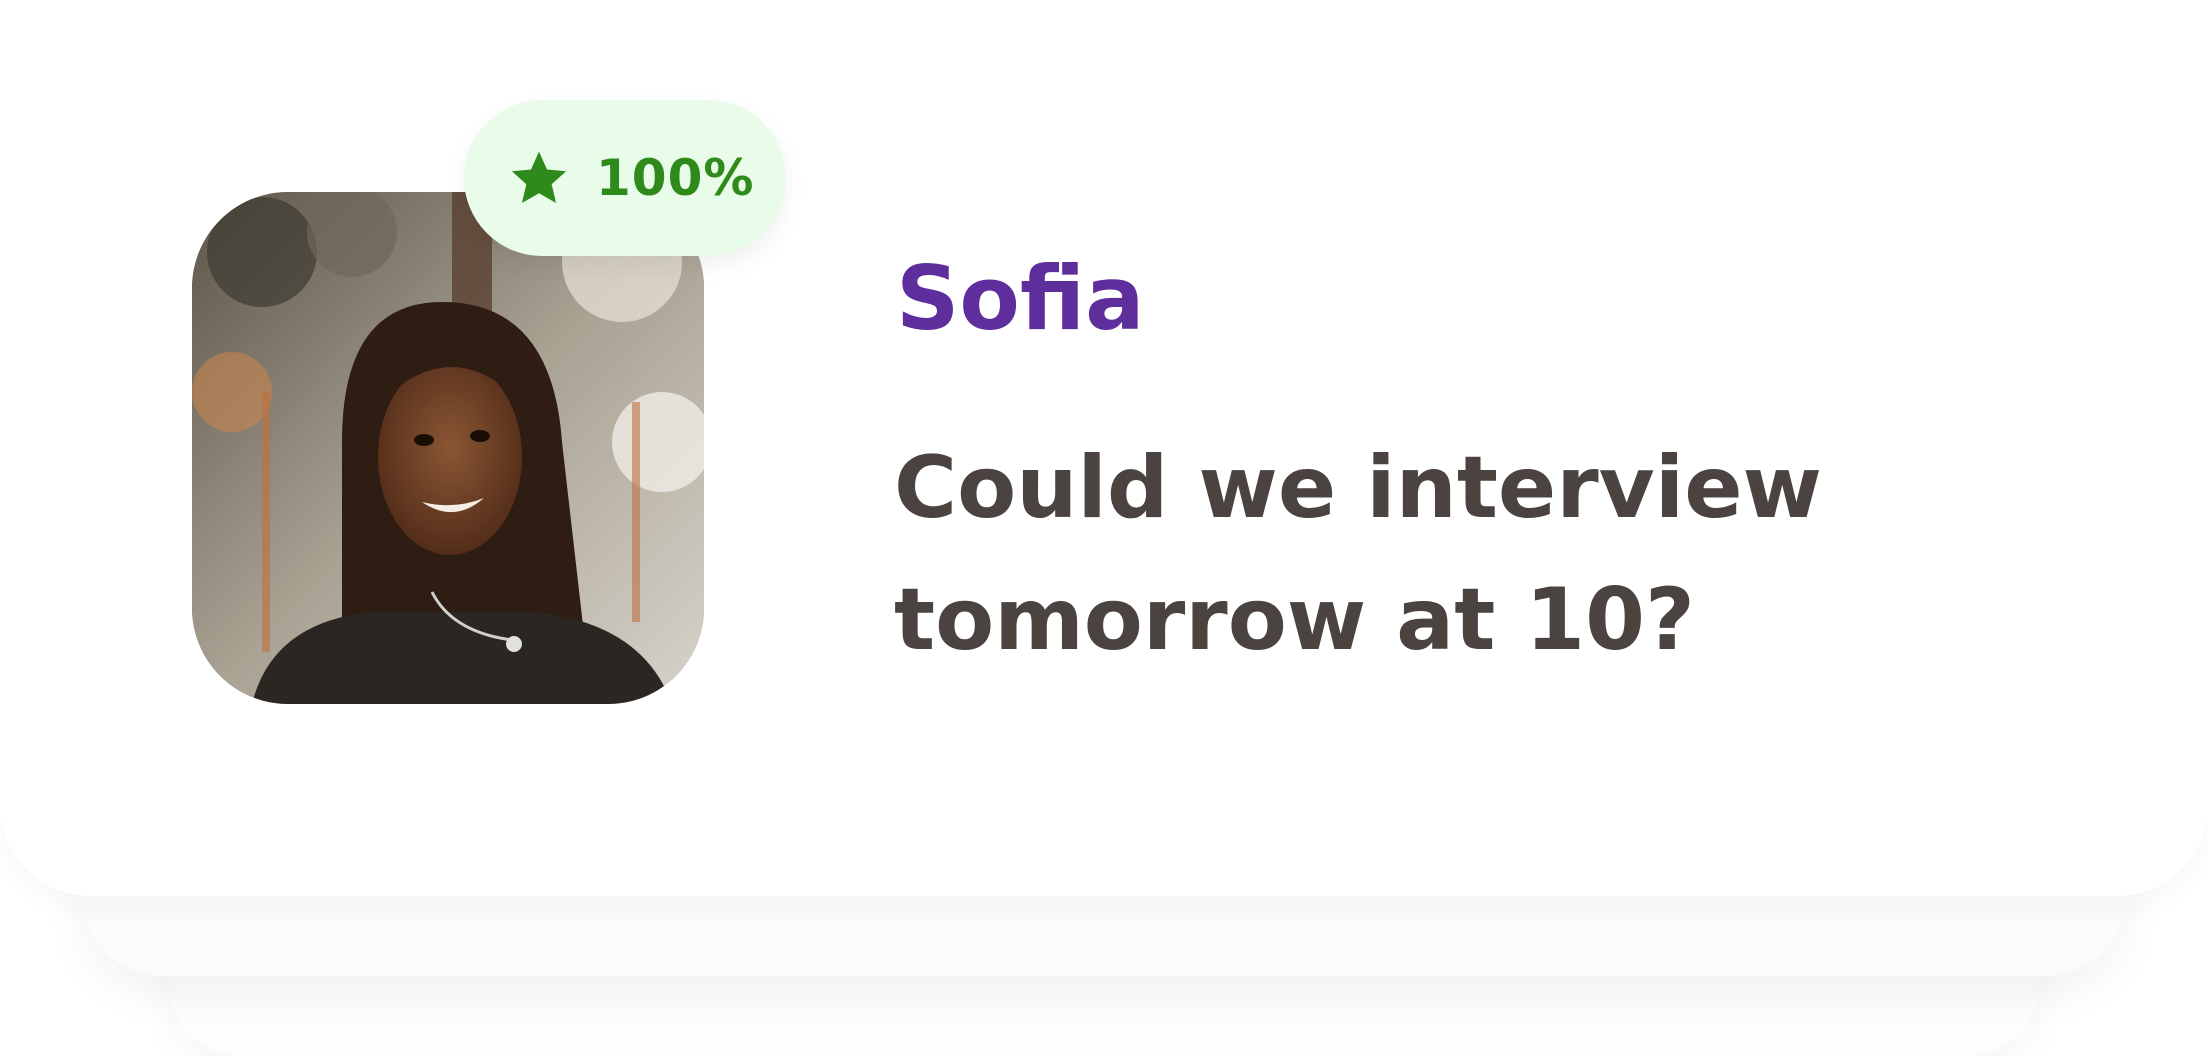 The image size is (2208, 1056). What do you see at coordinates (1020, 298) in the screenshot?
I see `sender-name: Sofia` at bounding box center [1020, 298].